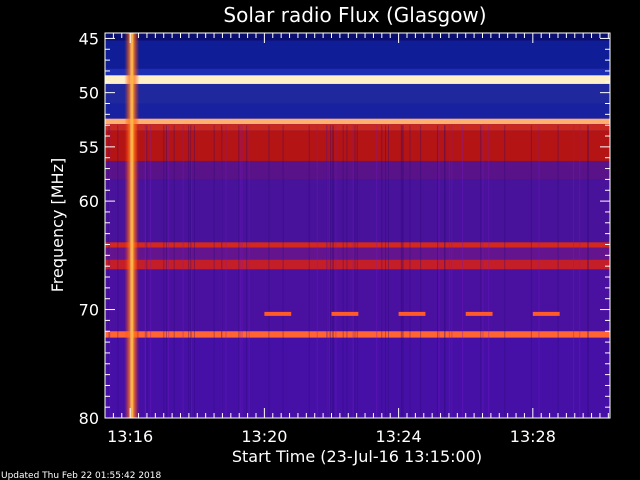 This screenshot has width=640, height=480. Describe the element at coordinates (89, 147) in the screenshot. I see `y-tick-label: 55` at that location.